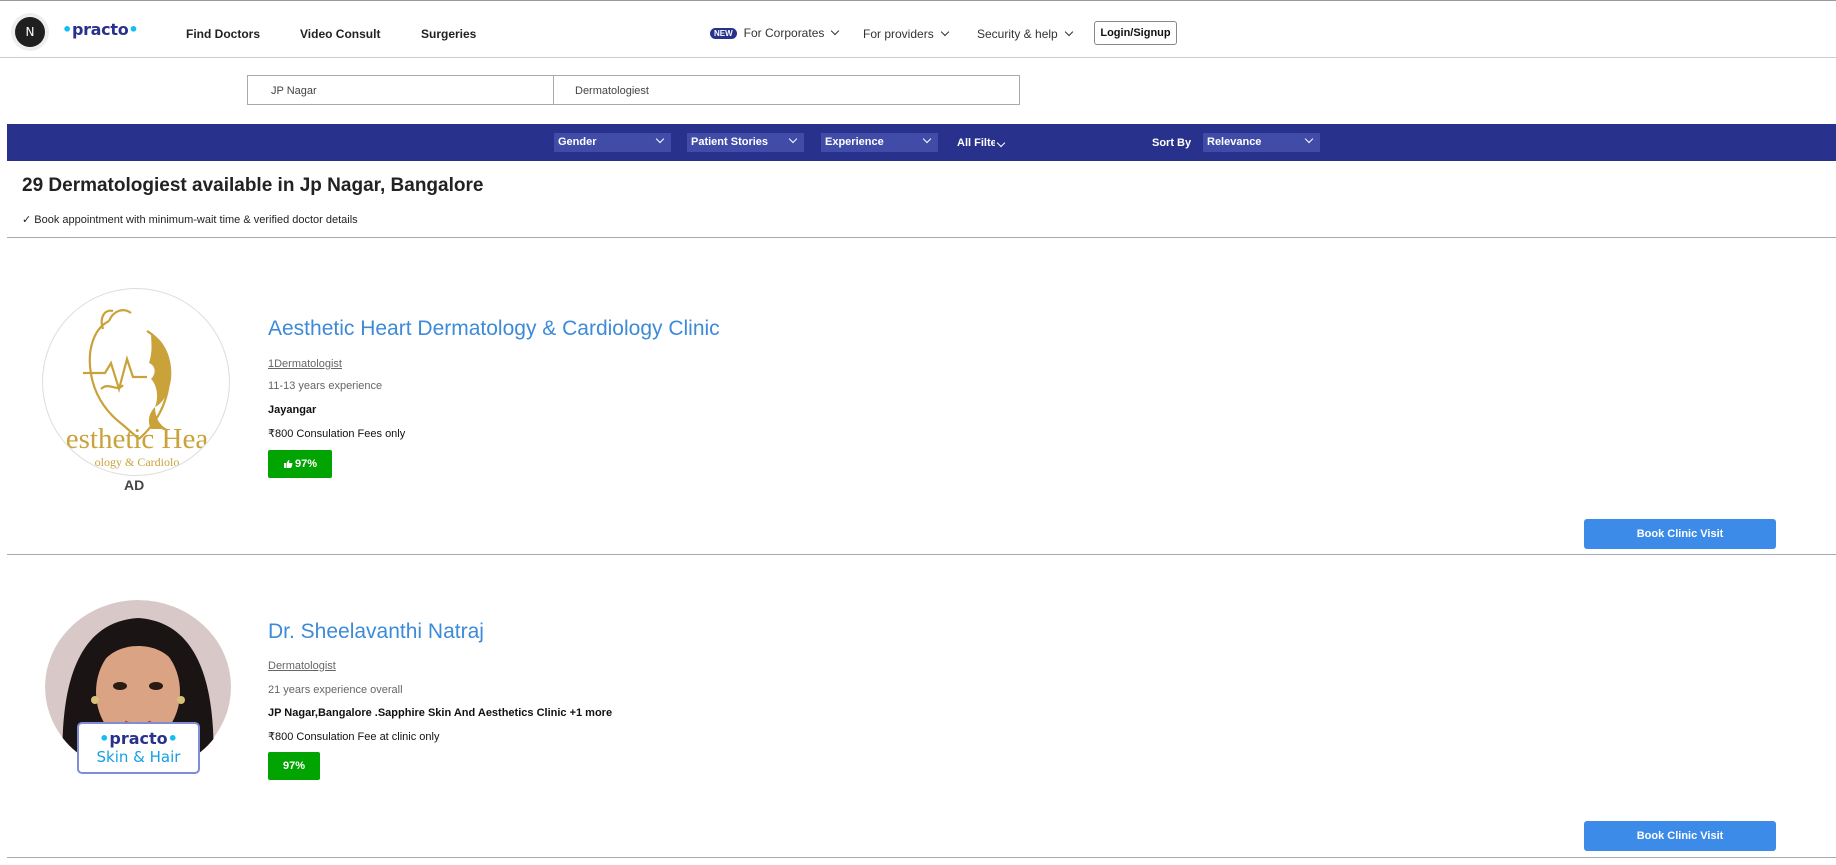 The width and height of the screenshot is (1836, 865). What do you see at coordinates (786, 90) in the screenshot?
I see `specialty-search-input: Dermatologiest` at bounding box center [786, 90].